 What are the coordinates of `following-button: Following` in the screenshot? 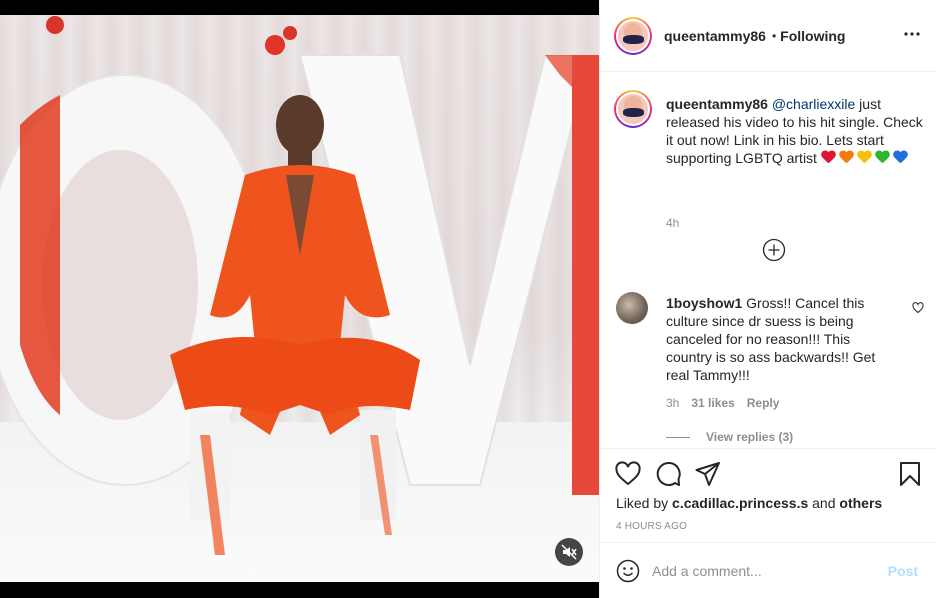 It's located at (812, 36).